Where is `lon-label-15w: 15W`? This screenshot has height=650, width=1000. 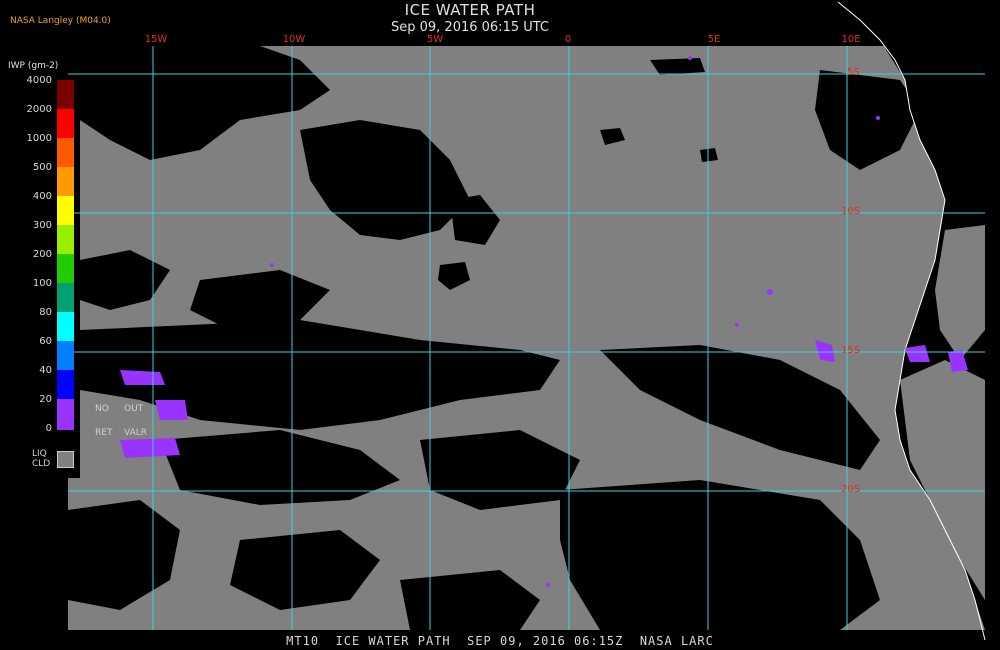 lon-label-15w: 15W is located at coordinates (156, 39).